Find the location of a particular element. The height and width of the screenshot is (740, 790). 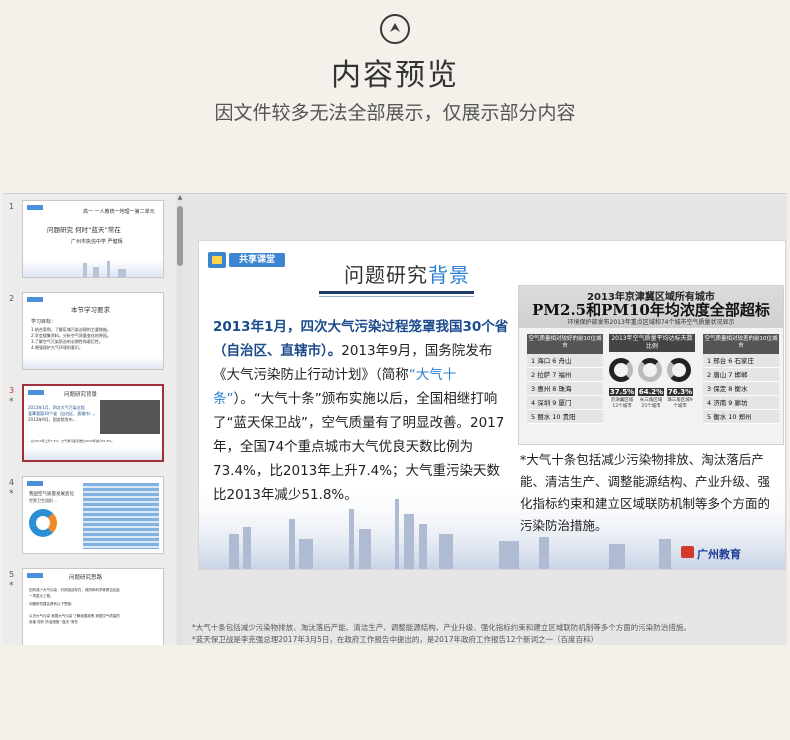

percent-label: 76.3% is located at coordinates (680, 392).